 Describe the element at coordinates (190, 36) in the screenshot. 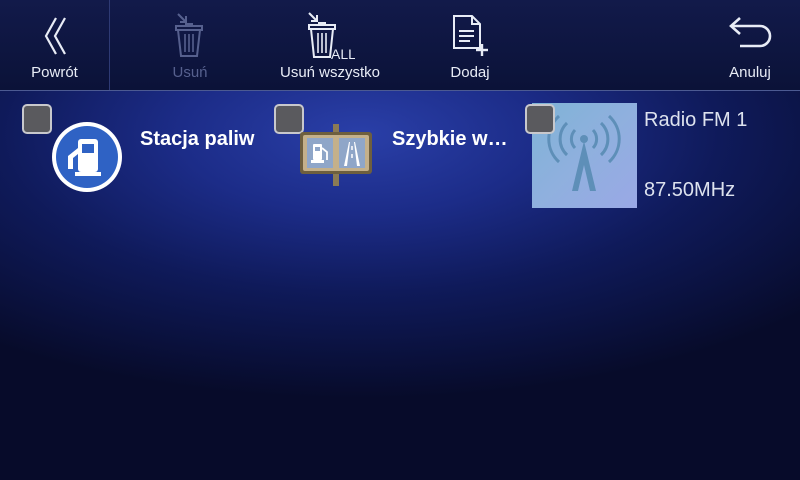

I see `trash-icon` at that location.